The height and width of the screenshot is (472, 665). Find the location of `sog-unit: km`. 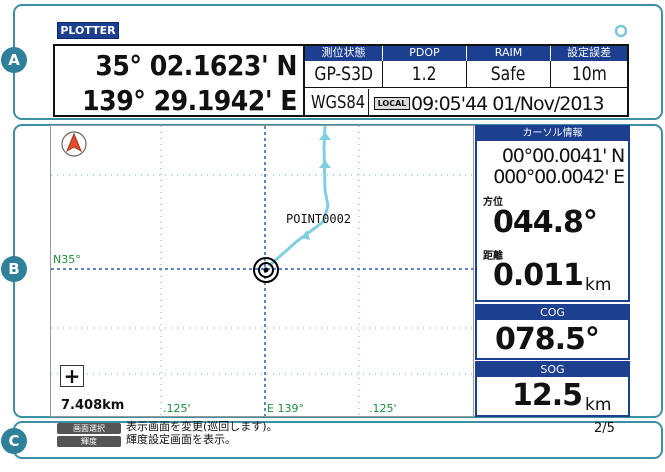

sog-unit: km is located at coordinates (598, 405).